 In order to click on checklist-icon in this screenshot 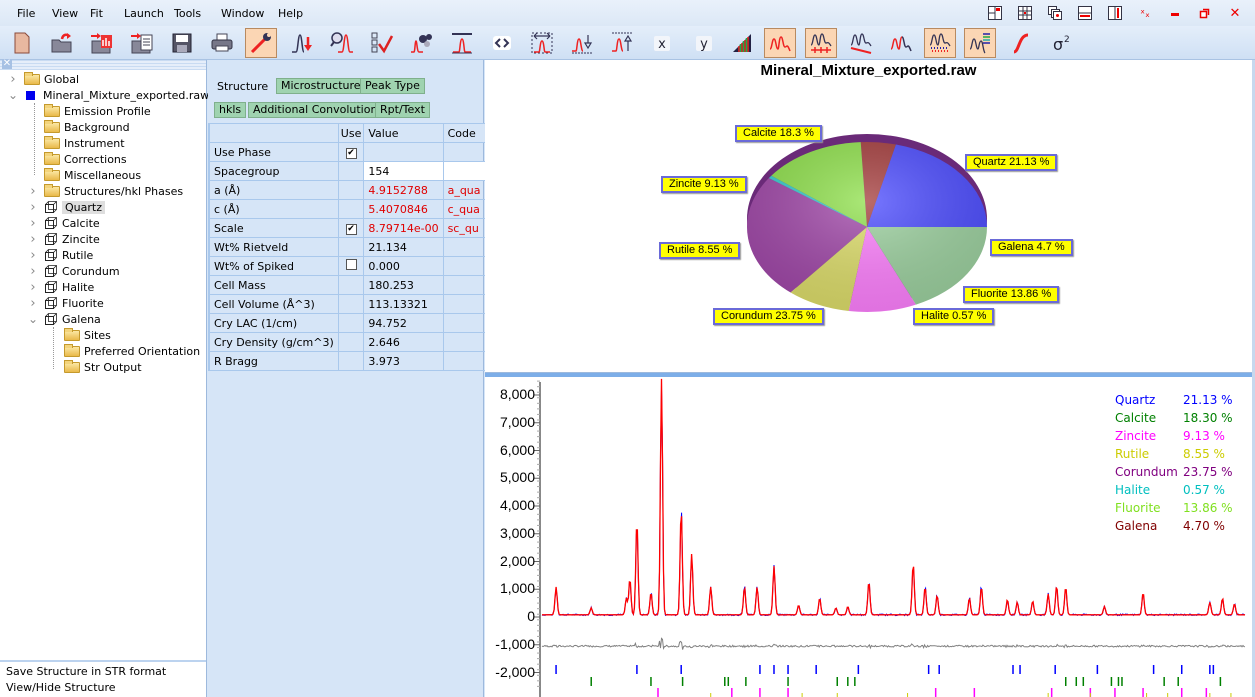, I will do `click(382, 43)`.